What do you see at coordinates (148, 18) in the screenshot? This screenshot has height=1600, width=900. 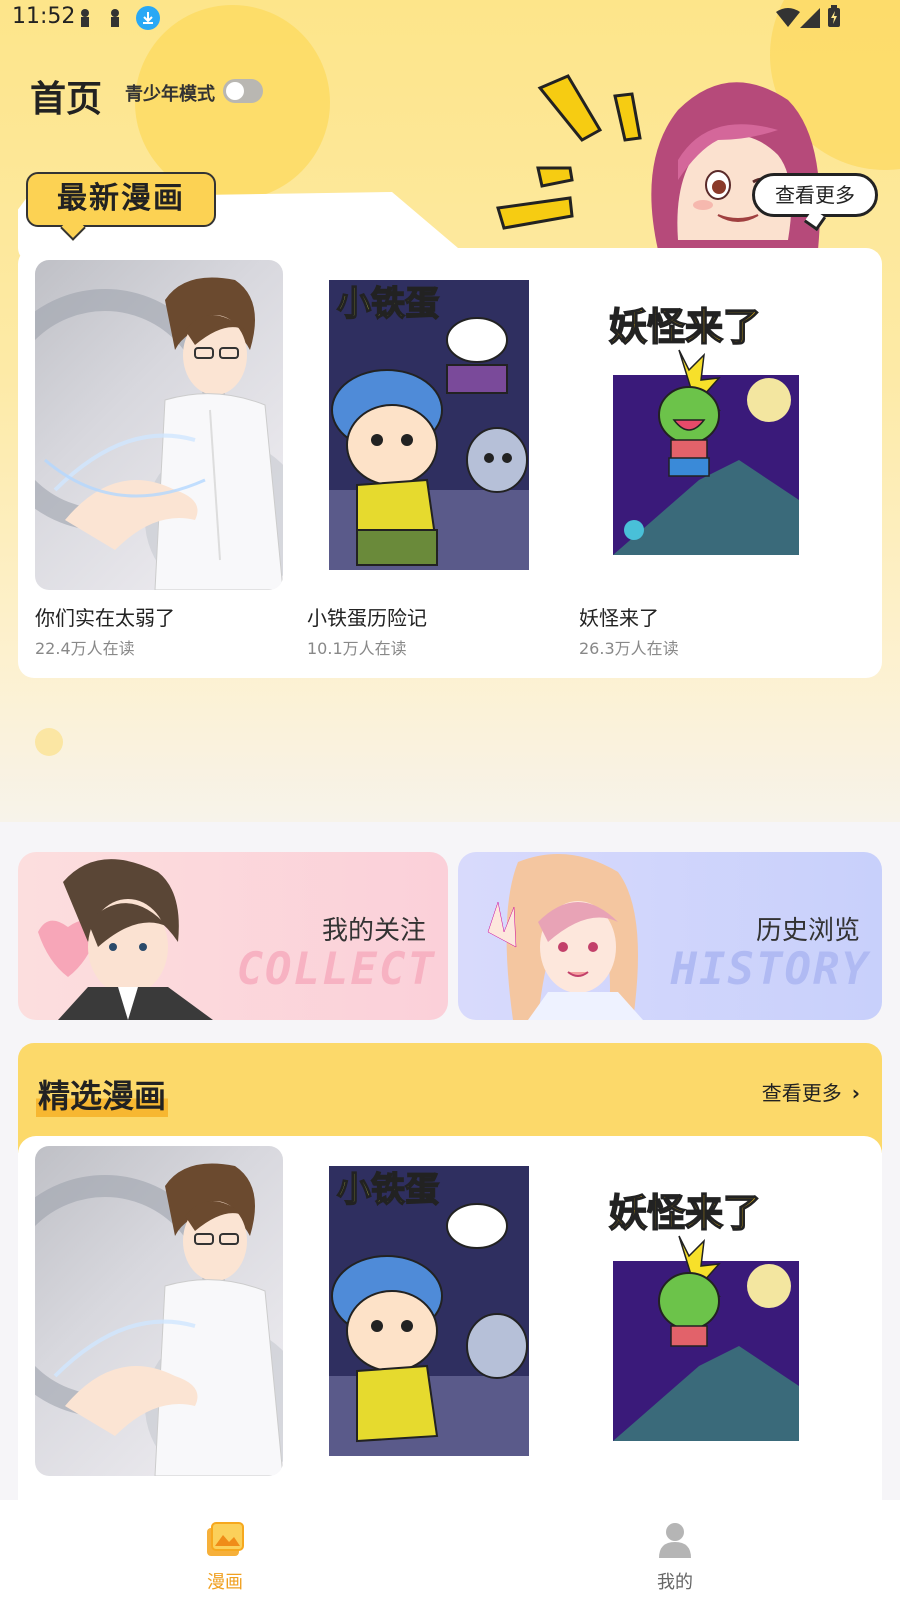 I see `download-icon` at bounding box center [148, 18].